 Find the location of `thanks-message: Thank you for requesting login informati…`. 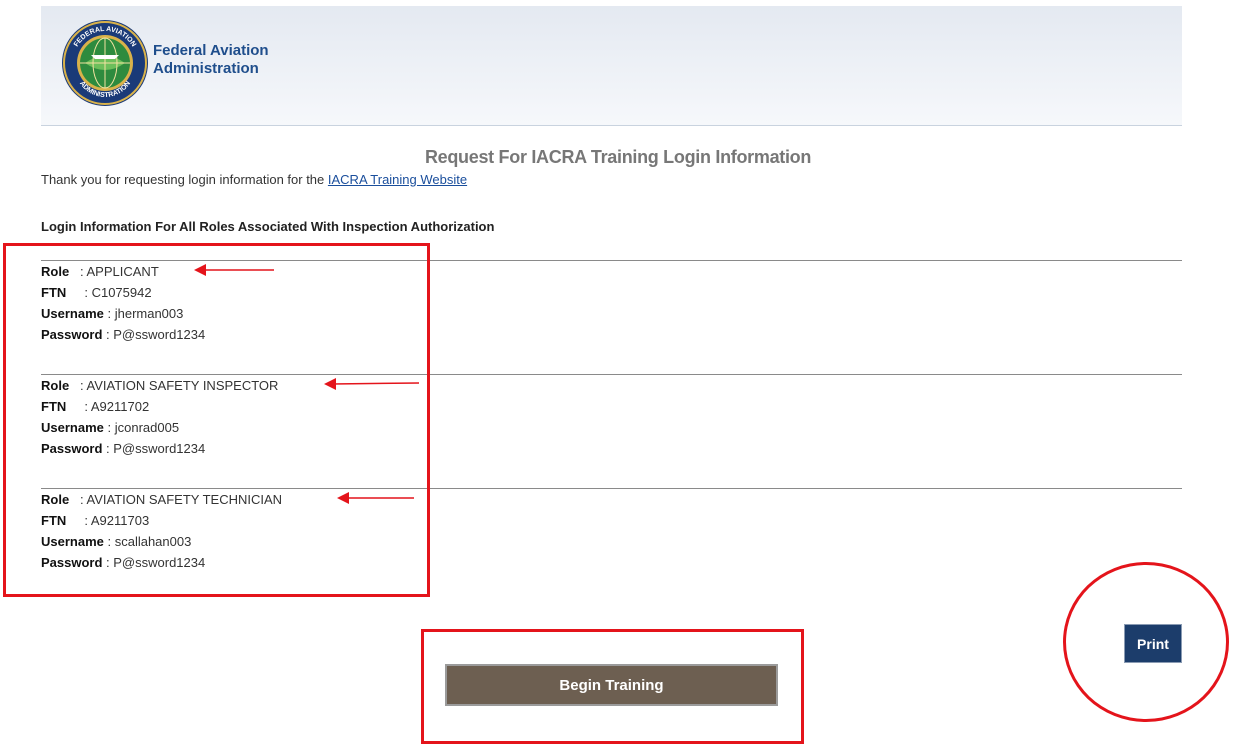

thanks-message: Thank you for requesting login informati… is located at coordinates (254, 179).